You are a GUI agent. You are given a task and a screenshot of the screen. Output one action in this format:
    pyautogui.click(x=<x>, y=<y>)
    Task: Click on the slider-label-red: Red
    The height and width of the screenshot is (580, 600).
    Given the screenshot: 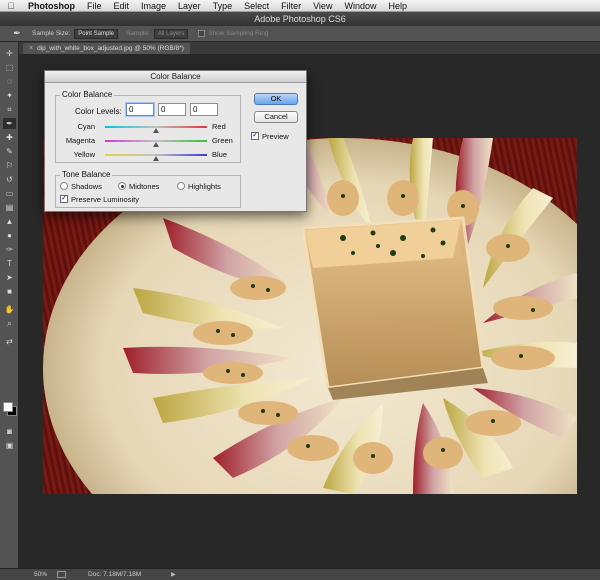 What is the action you would take?
    pyautogui.click(x=219, y=126)
    